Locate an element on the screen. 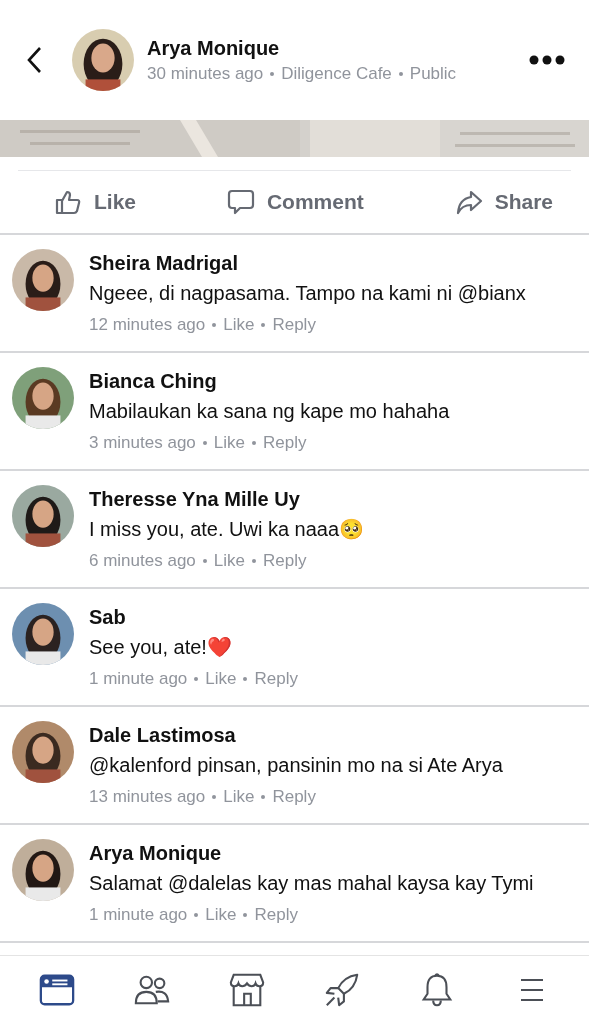 The image size is (589, 1024). comment-text: I miss you, ate. Uwi ka naaa🥺 is located at coordinates (227, 529).